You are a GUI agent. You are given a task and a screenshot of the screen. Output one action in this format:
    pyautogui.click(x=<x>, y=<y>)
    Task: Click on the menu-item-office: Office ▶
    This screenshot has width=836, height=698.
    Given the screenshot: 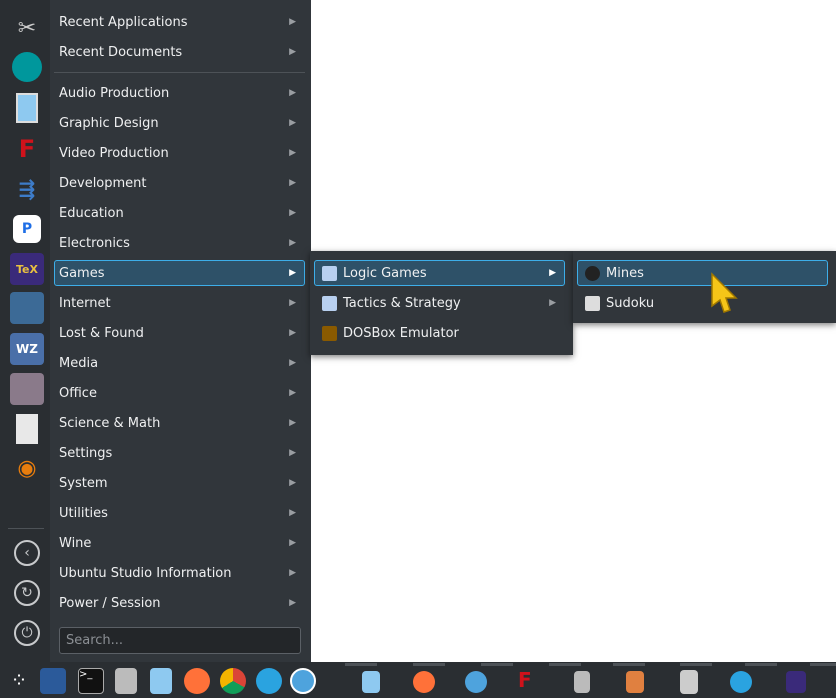 What is the action you would take?
    pyautogui.click(x=179, y=393)
    